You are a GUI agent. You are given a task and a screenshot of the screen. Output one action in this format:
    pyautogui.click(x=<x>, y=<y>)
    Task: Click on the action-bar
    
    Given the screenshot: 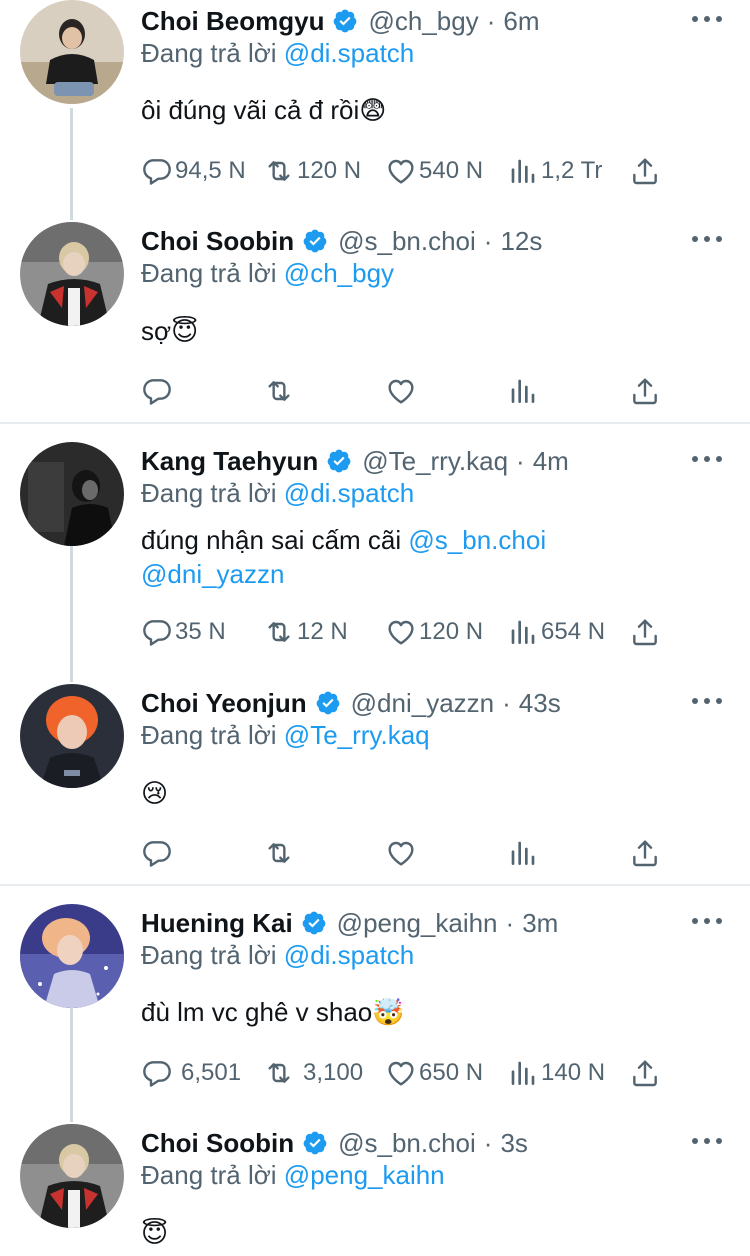 What is the action you would take?
    pyautogui.click(x=406, y=391)
    